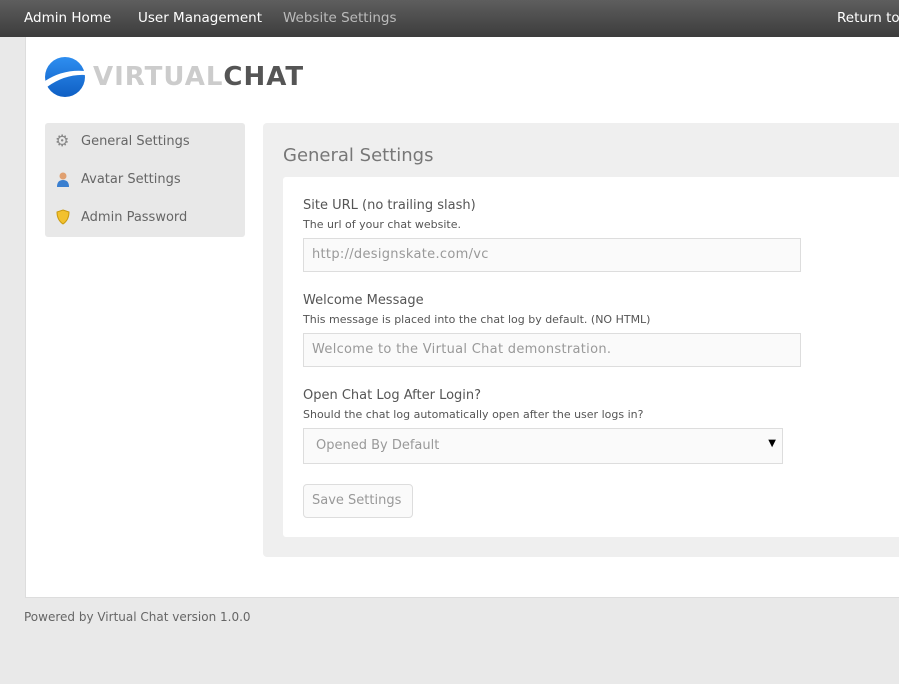 The height and width of the screenshot is (684, 899). What do you see at coordinates (358, 501) in the screenshot?
I see `save-settings-button: Save Settings` at bounding box center [358, 501].